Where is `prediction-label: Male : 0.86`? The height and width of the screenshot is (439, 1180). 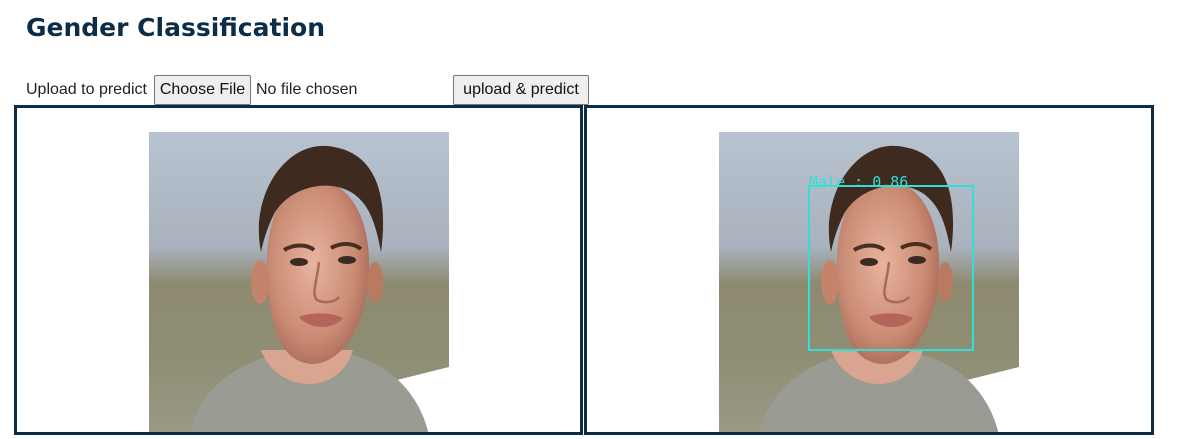 prediction-label: Male : 0.86 is located at coordinates (858, 182).